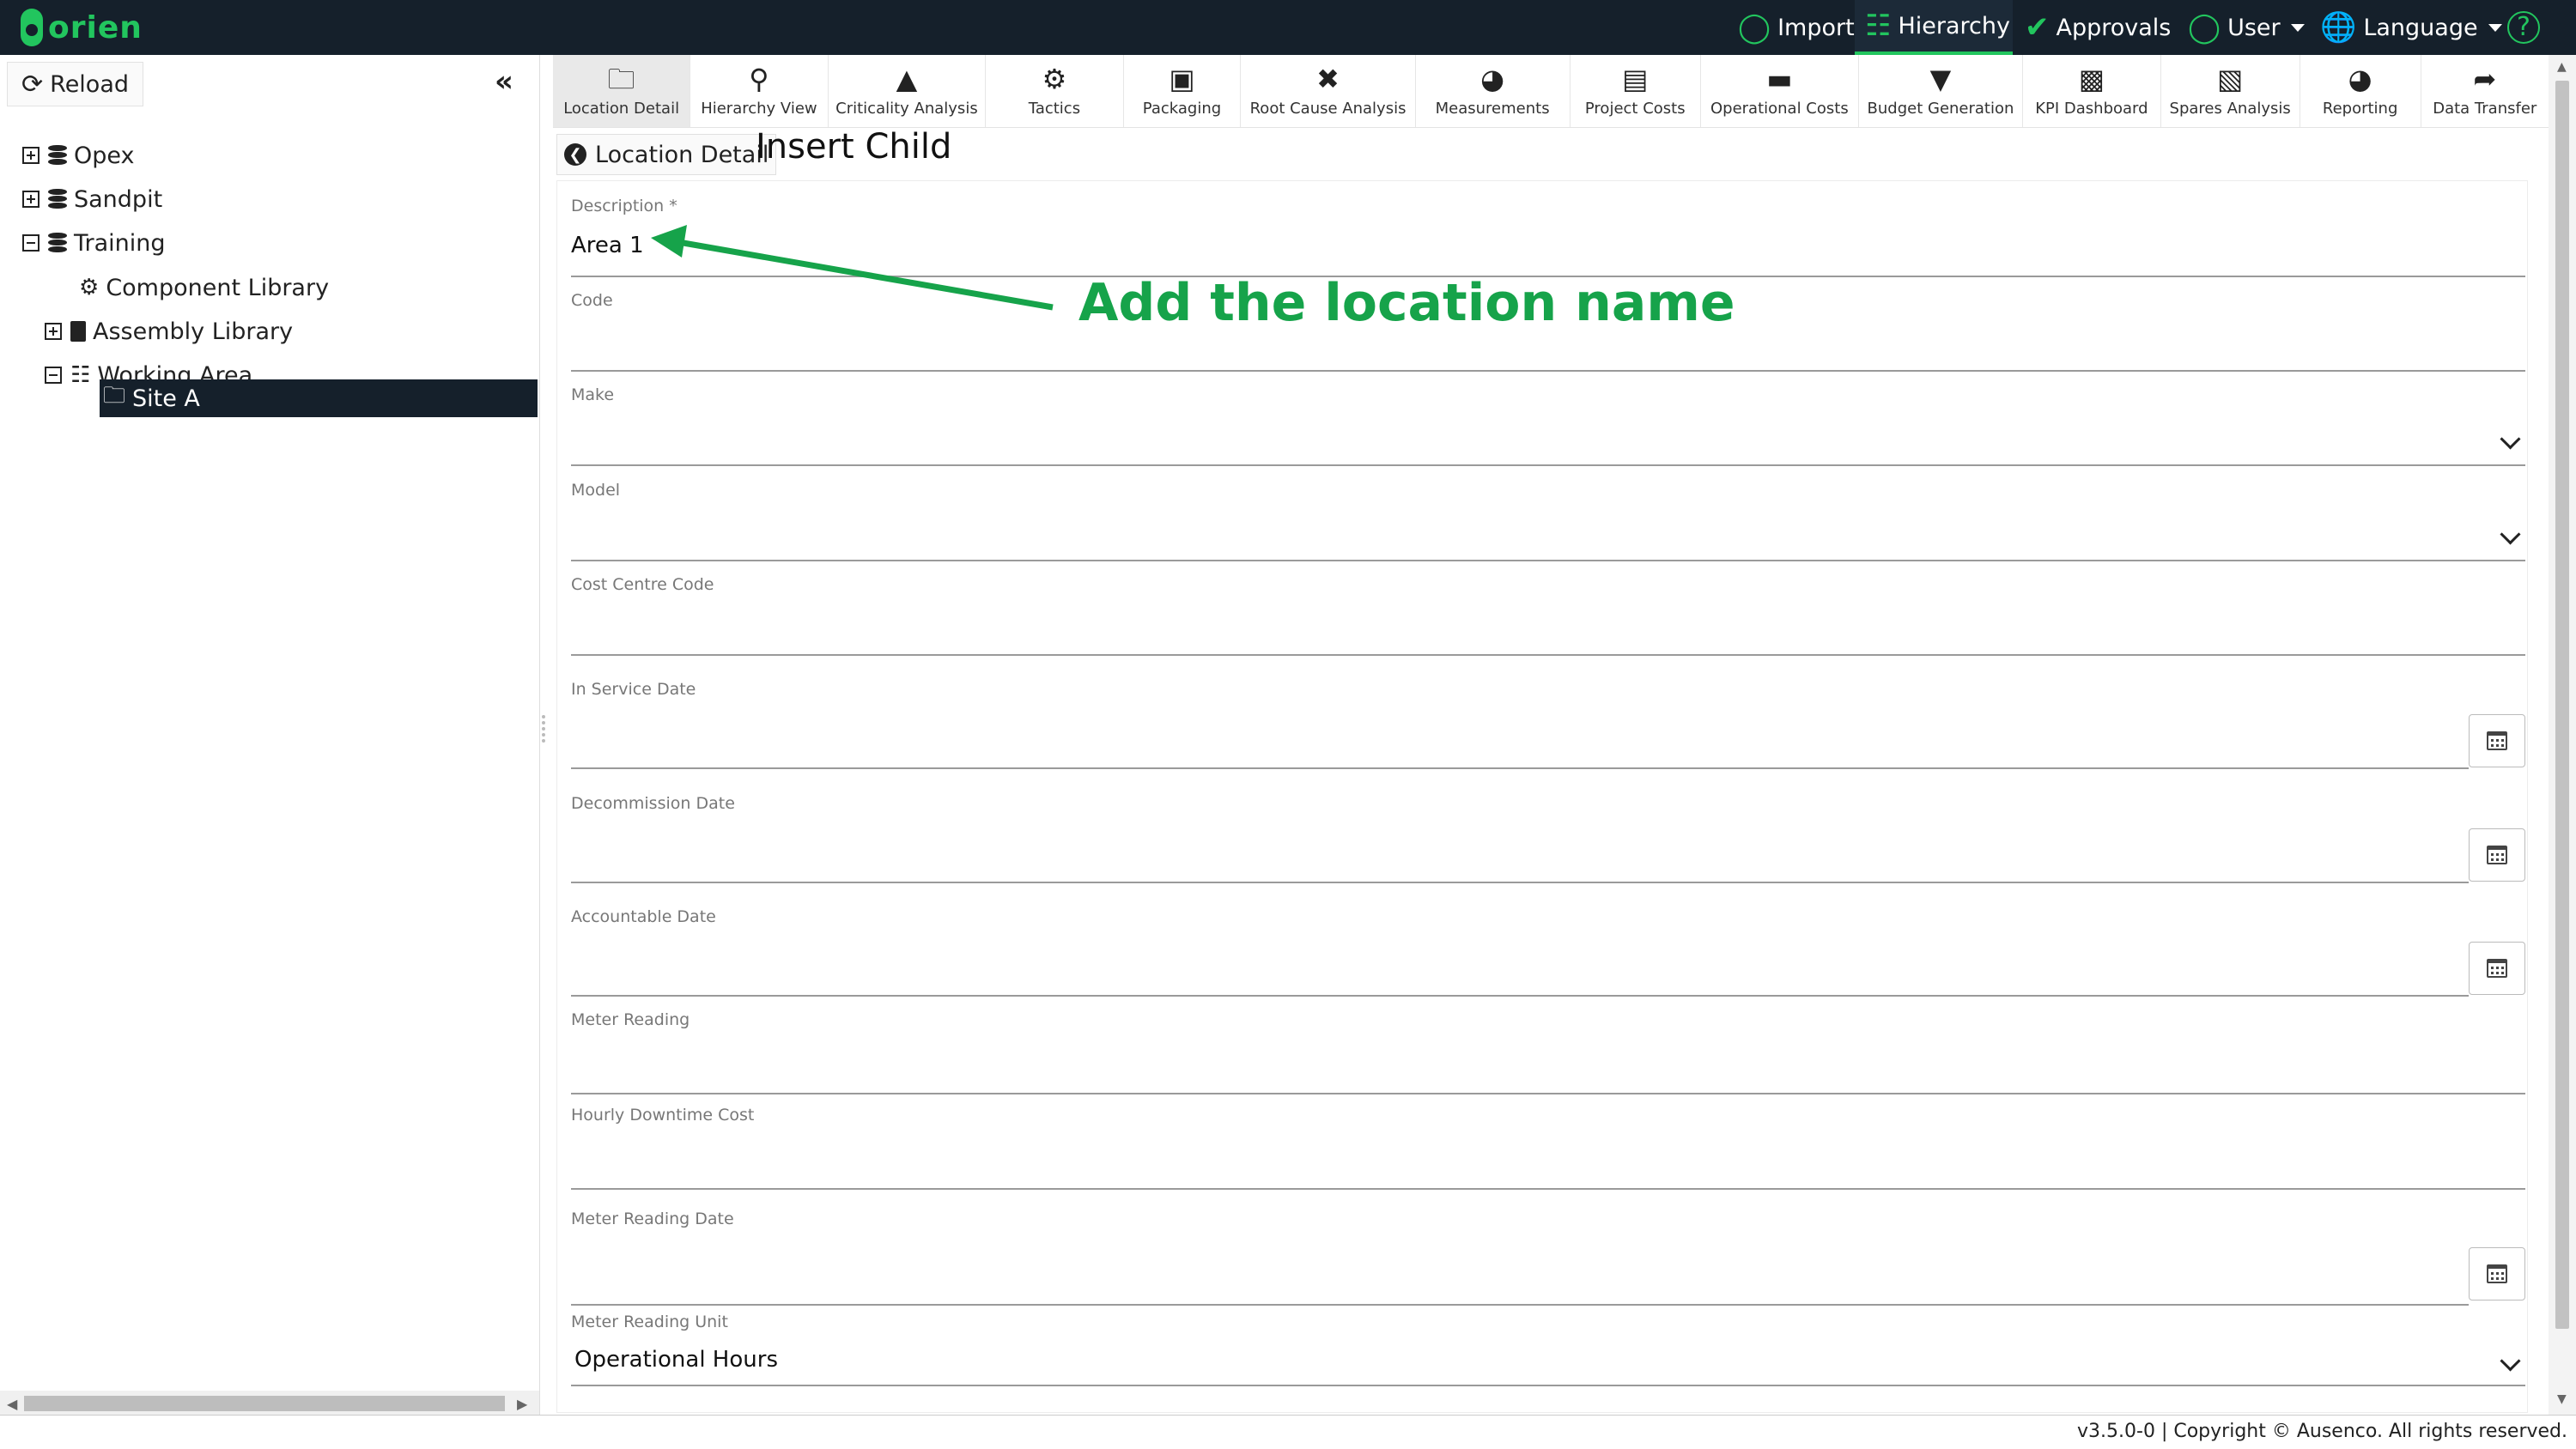 Image resolution: width=2576 pixels, height=1449 pixels. Describe the element at coordinates (543, 733) in the screenshot. I see `panel-splitter` at that location.